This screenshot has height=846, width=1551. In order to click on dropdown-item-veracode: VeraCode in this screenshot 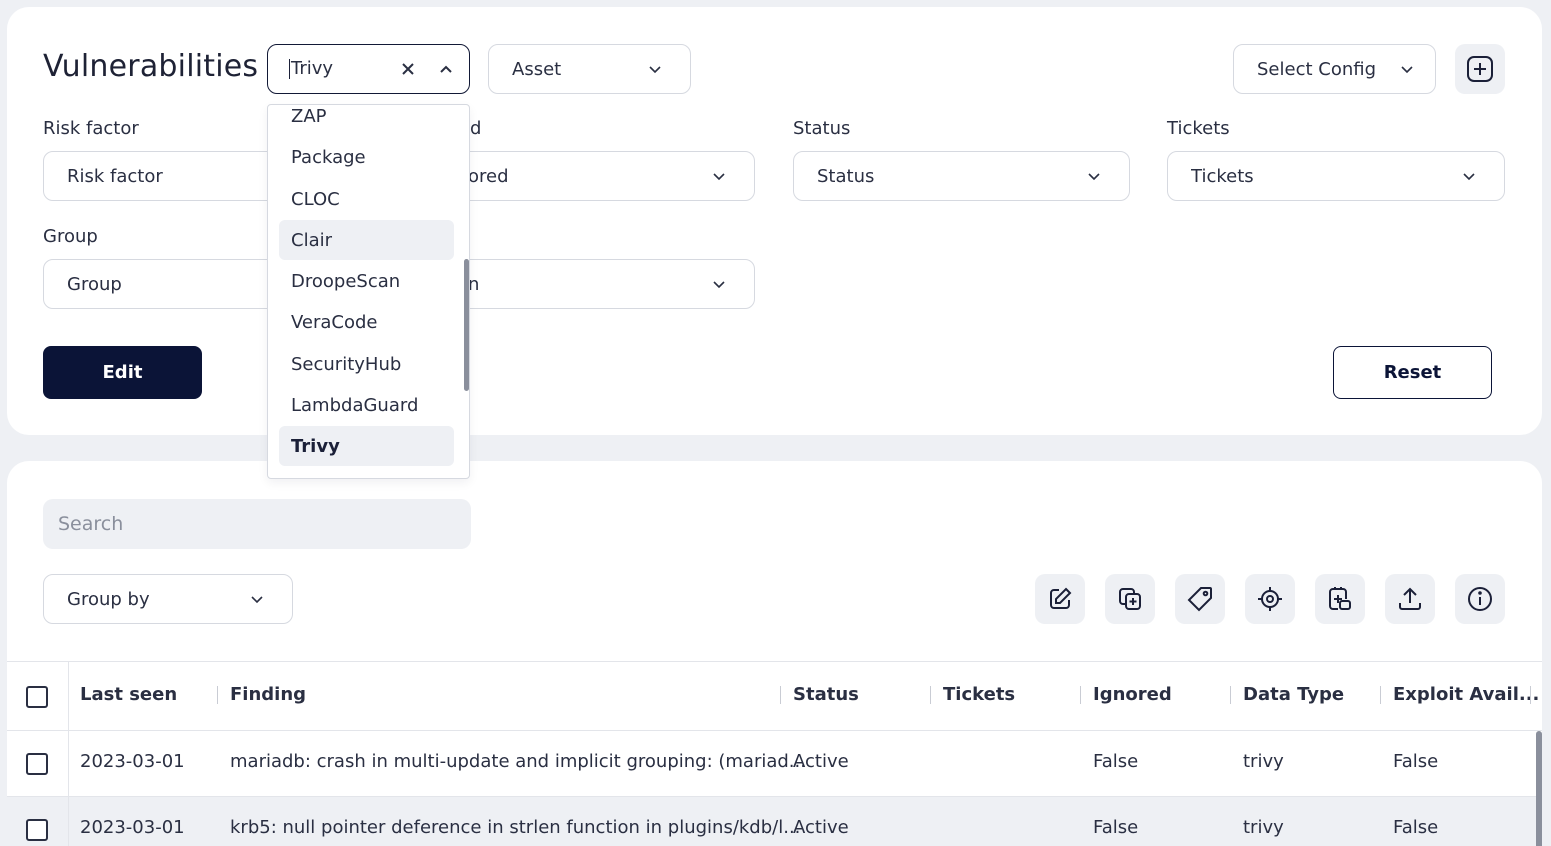, I will do `click(366, 322)`.